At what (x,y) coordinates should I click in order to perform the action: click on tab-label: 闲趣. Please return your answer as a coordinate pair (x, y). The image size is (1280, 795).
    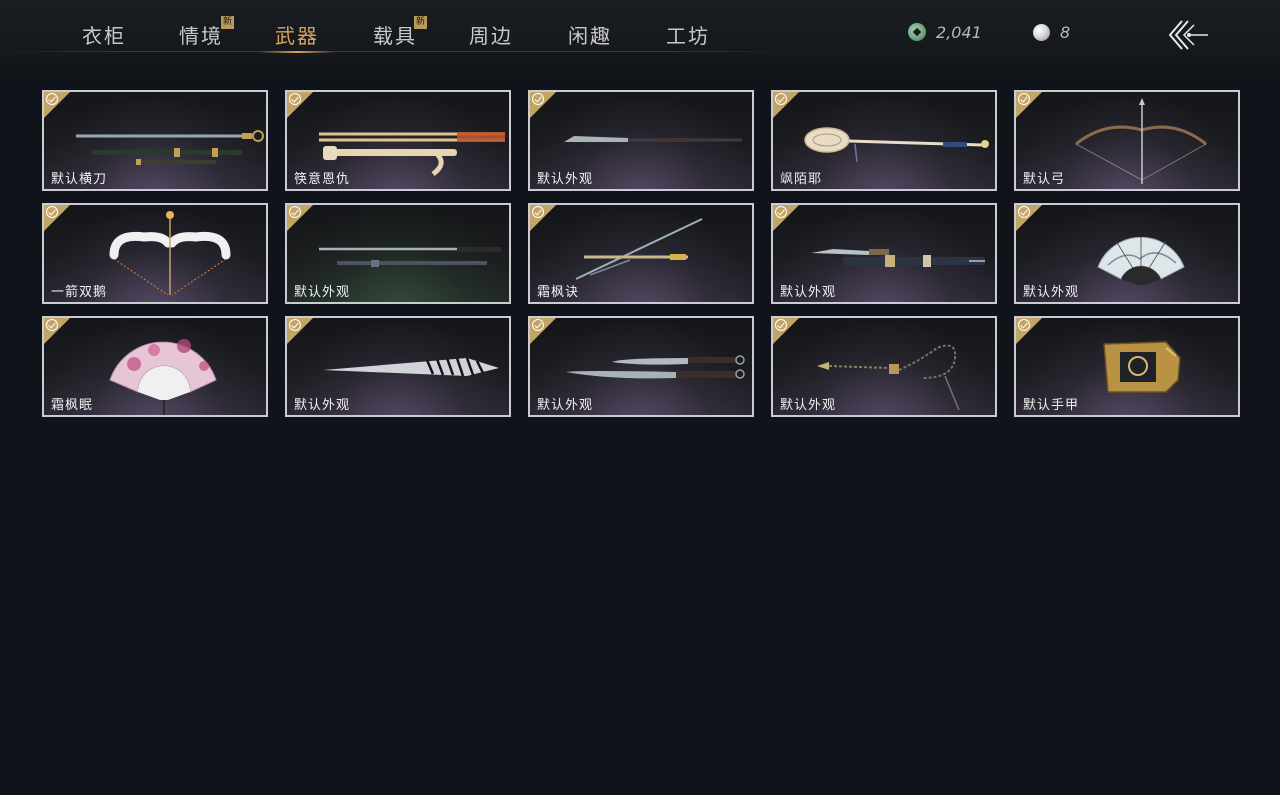
    Looking at the image, I should click on (590, 36).